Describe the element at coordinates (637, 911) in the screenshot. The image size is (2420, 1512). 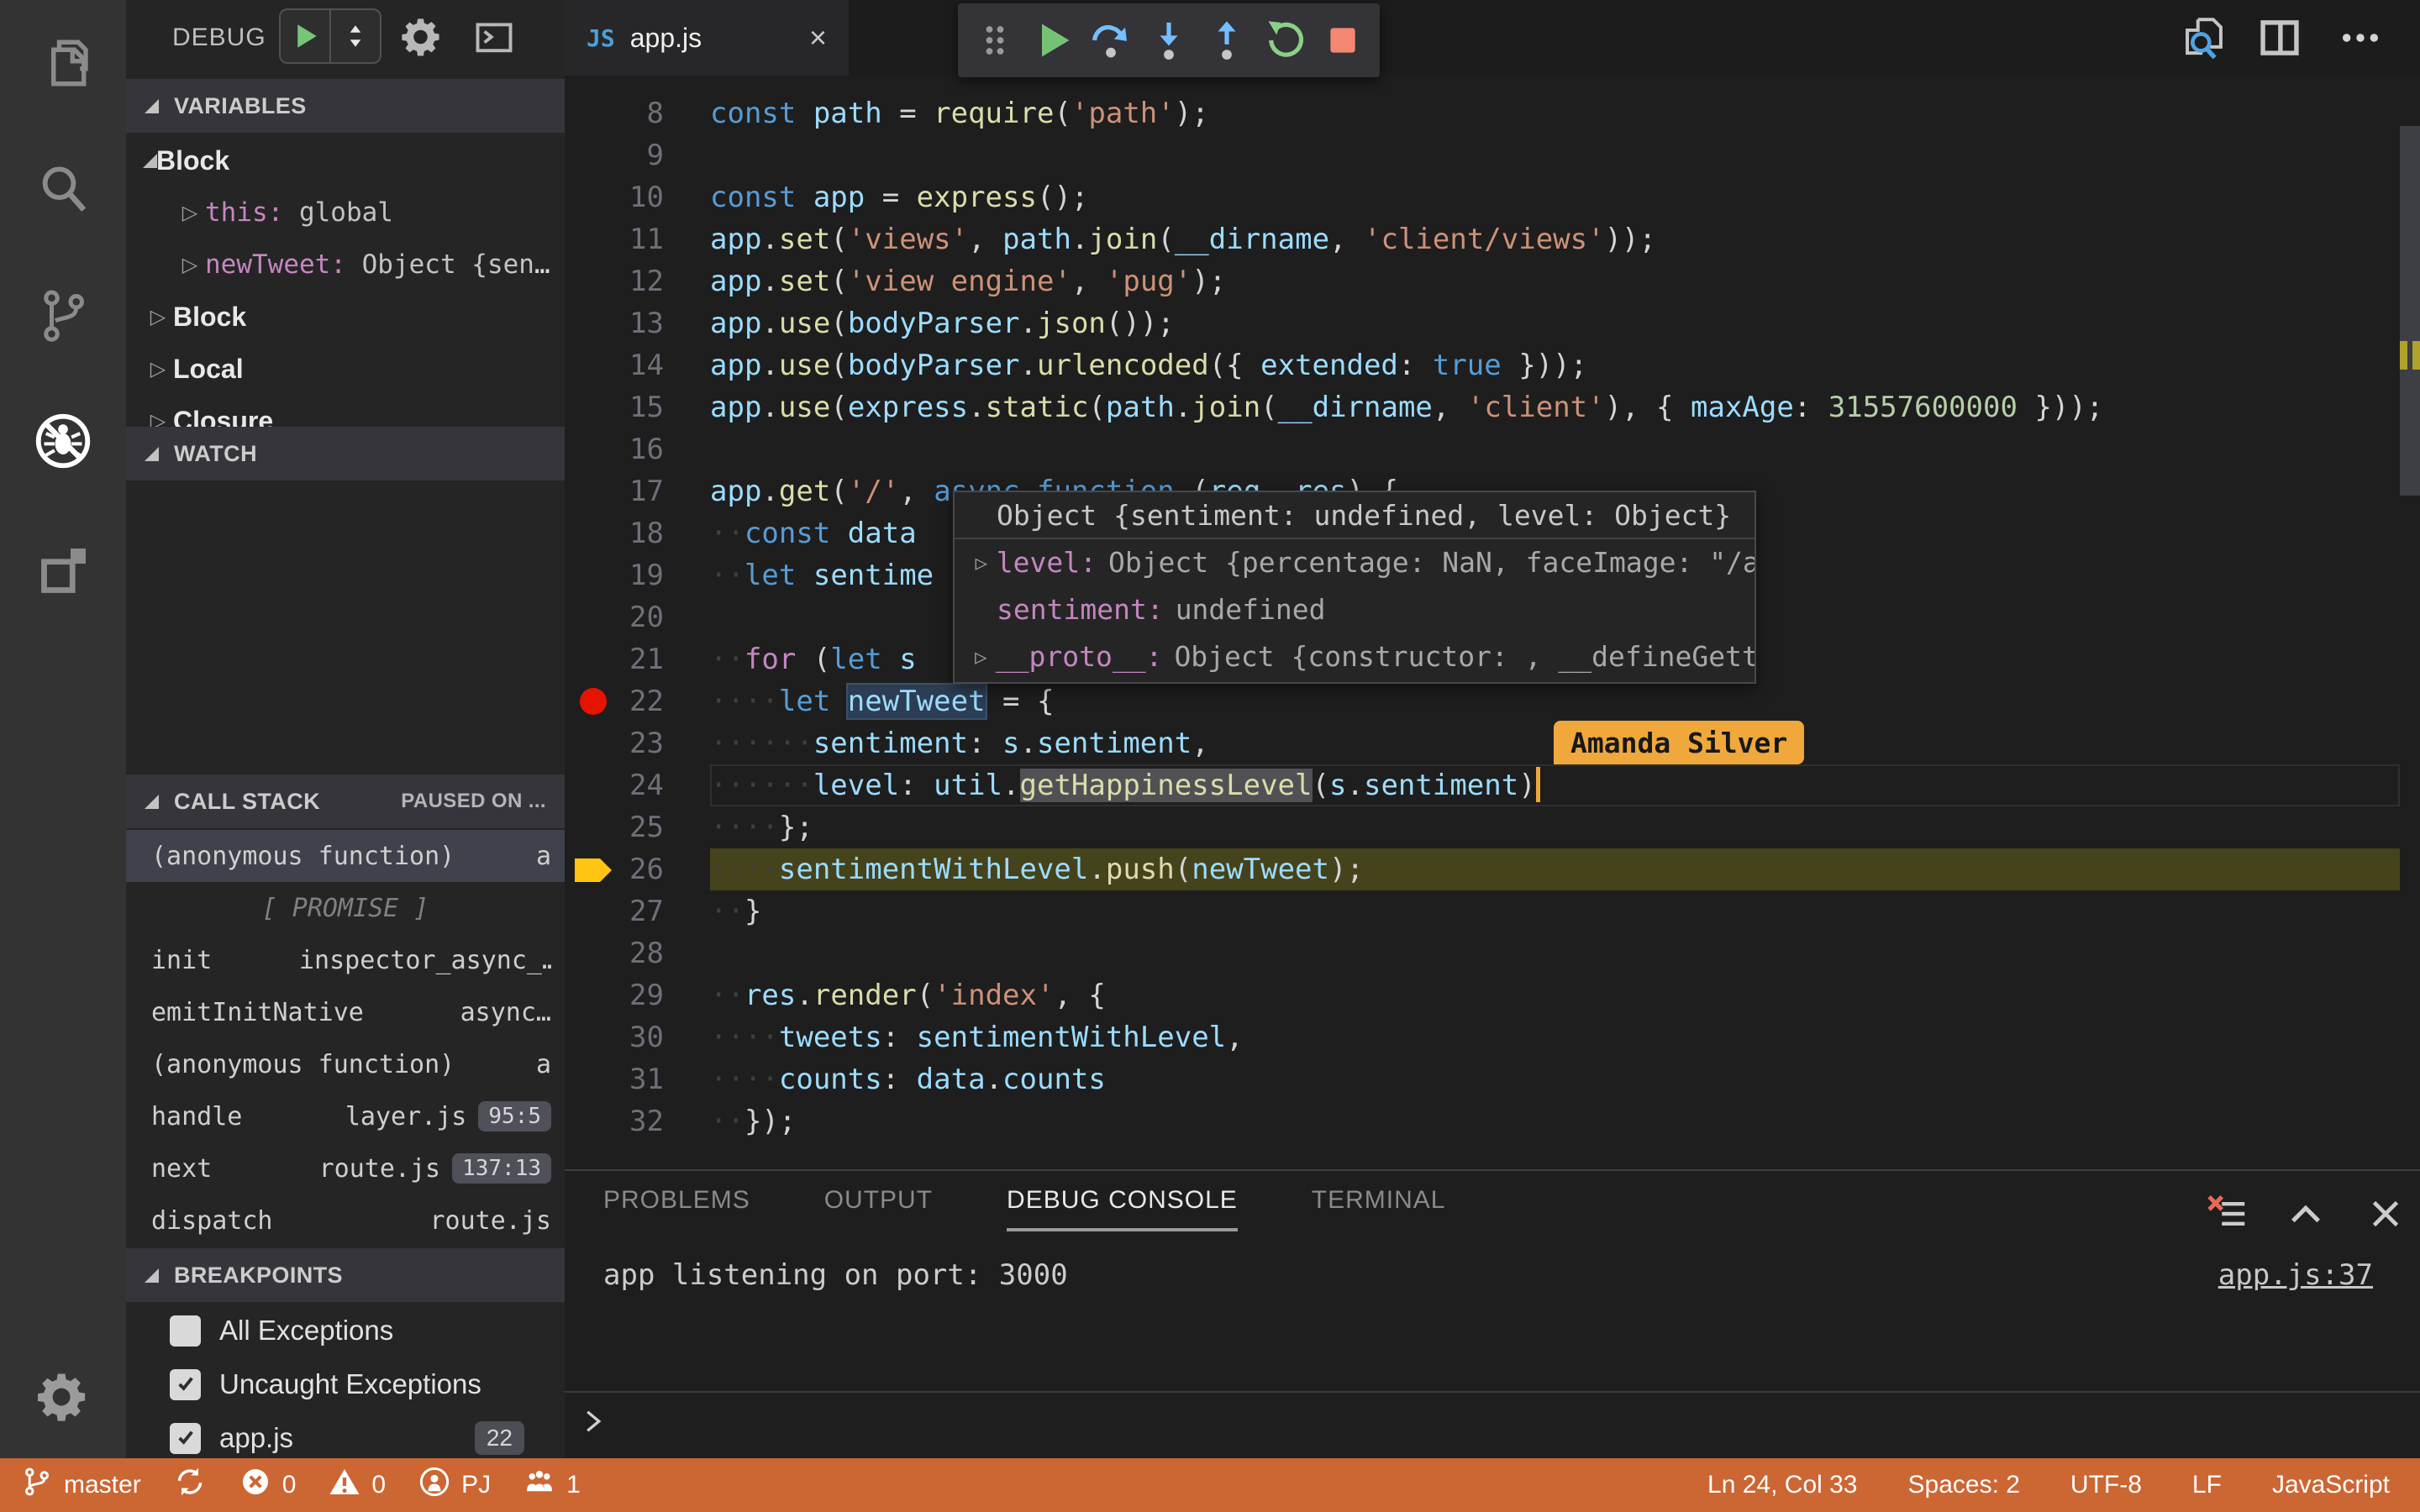
I see `editor-gutter: 27` at that location.